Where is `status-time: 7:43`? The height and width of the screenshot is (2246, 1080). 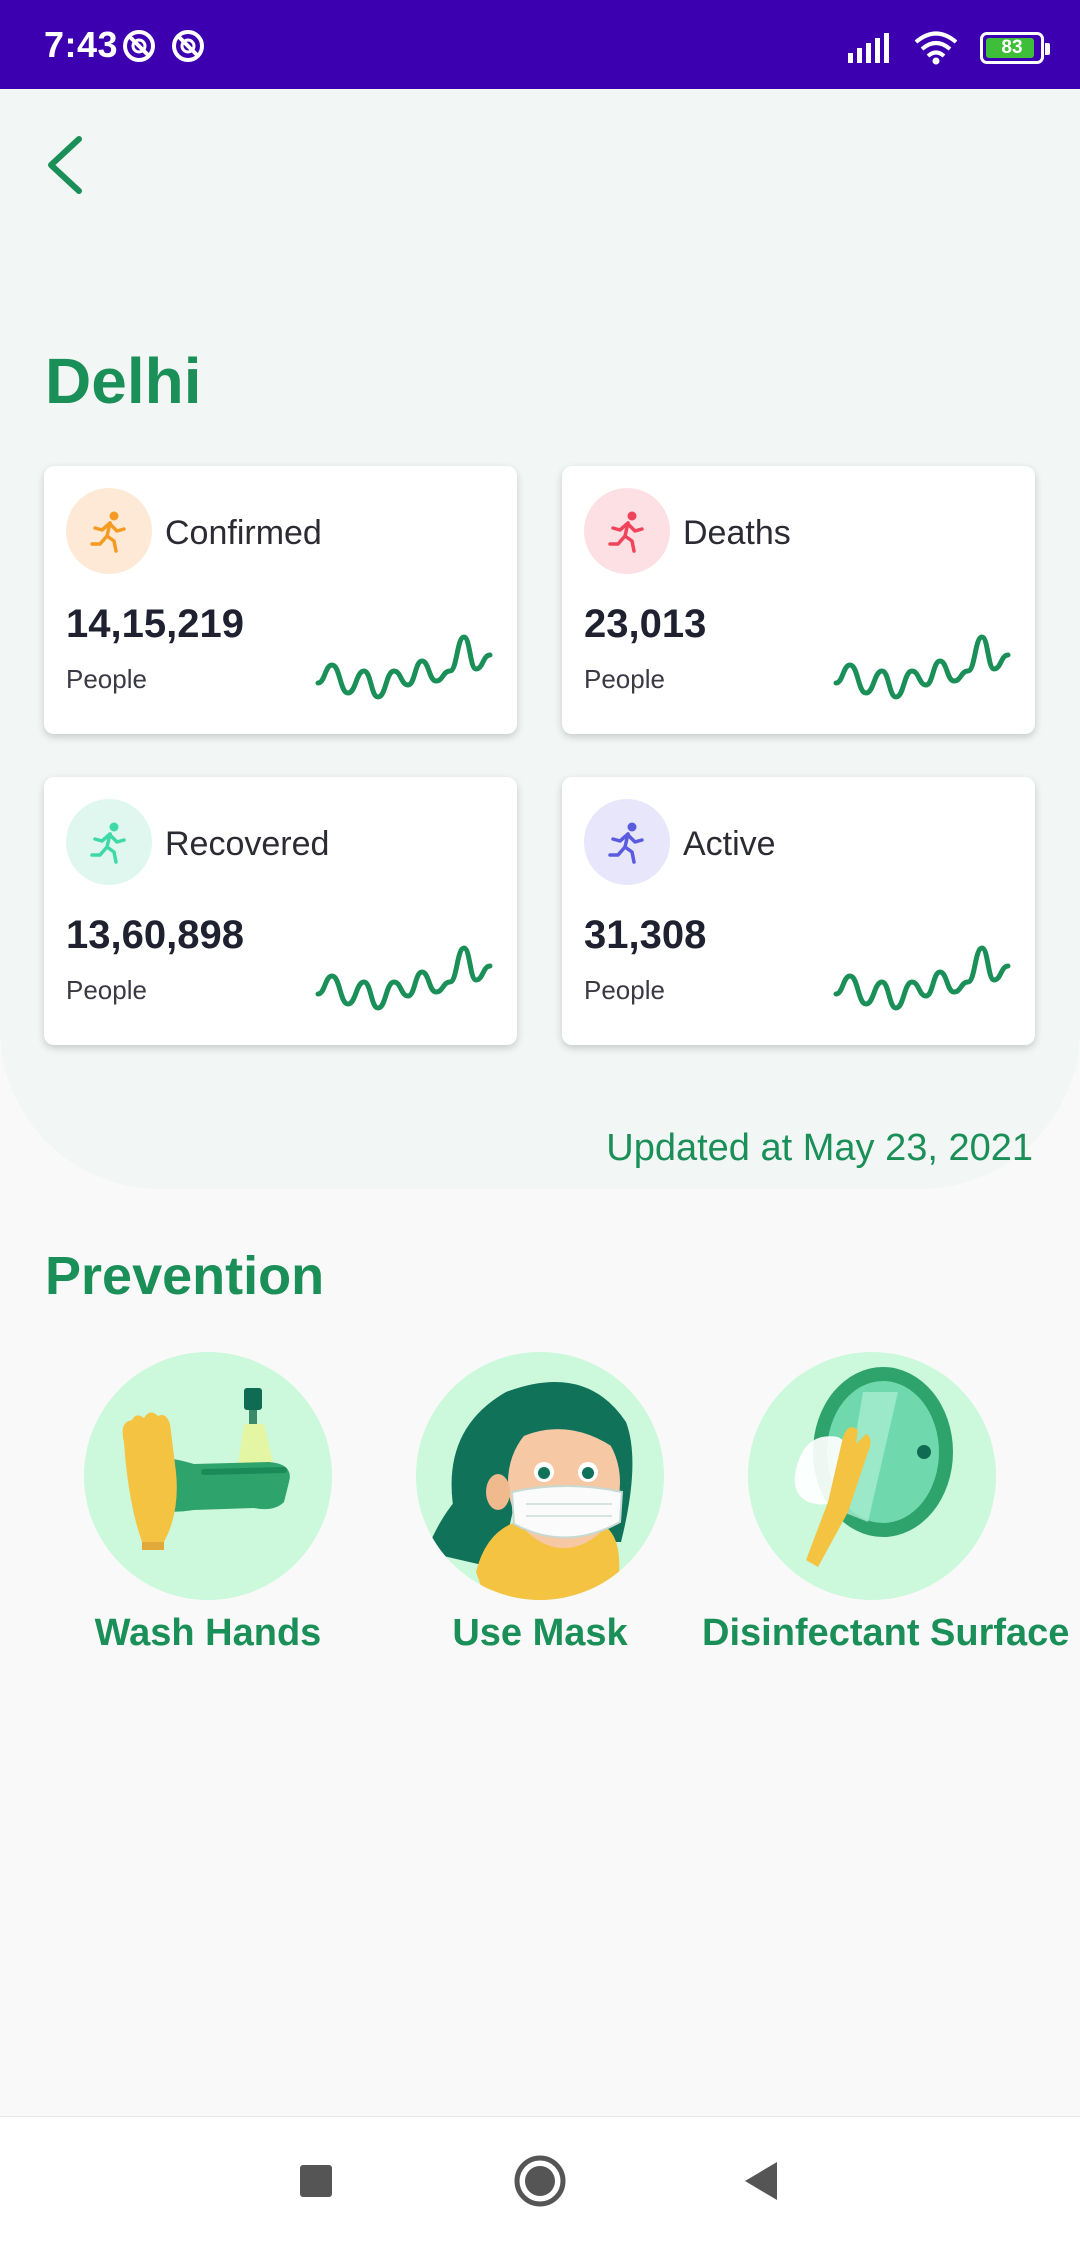 status-time: 7:43 is located at coordinates (81, 44).